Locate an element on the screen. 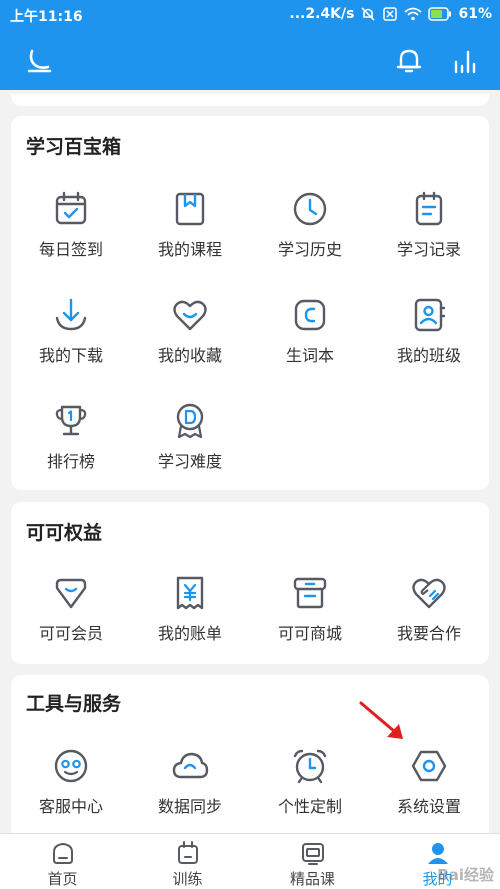 This screenshot has width=500, height=889. tv-tab-icon is located at coordinates (312, 854).